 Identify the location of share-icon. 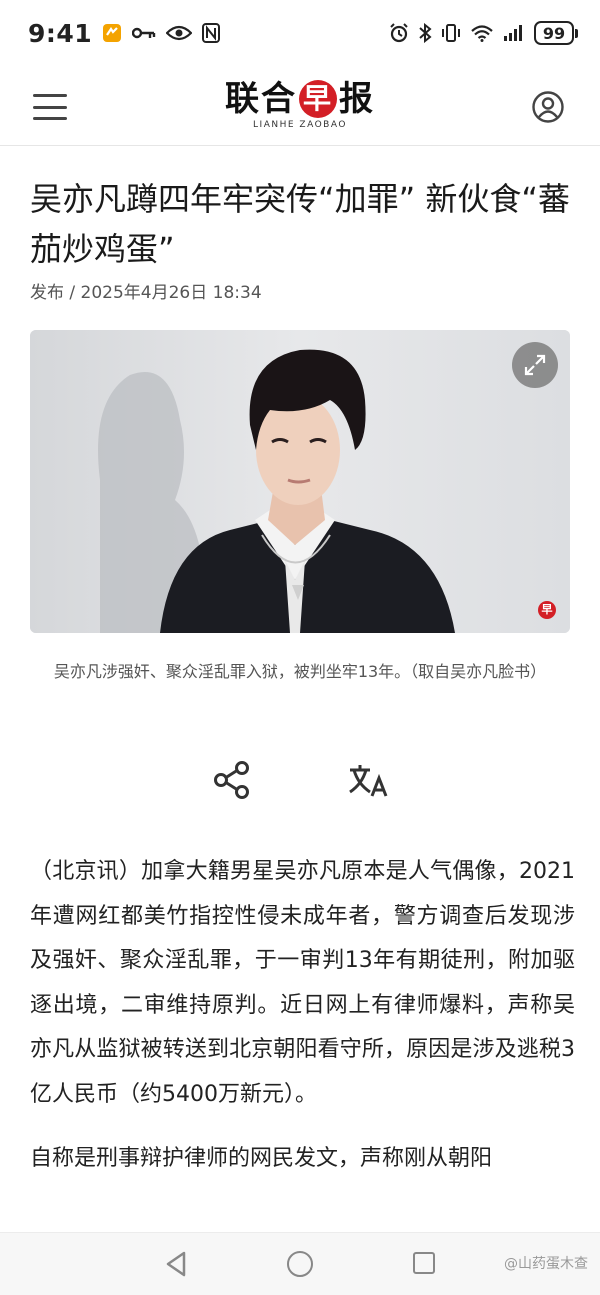
(232, 780).